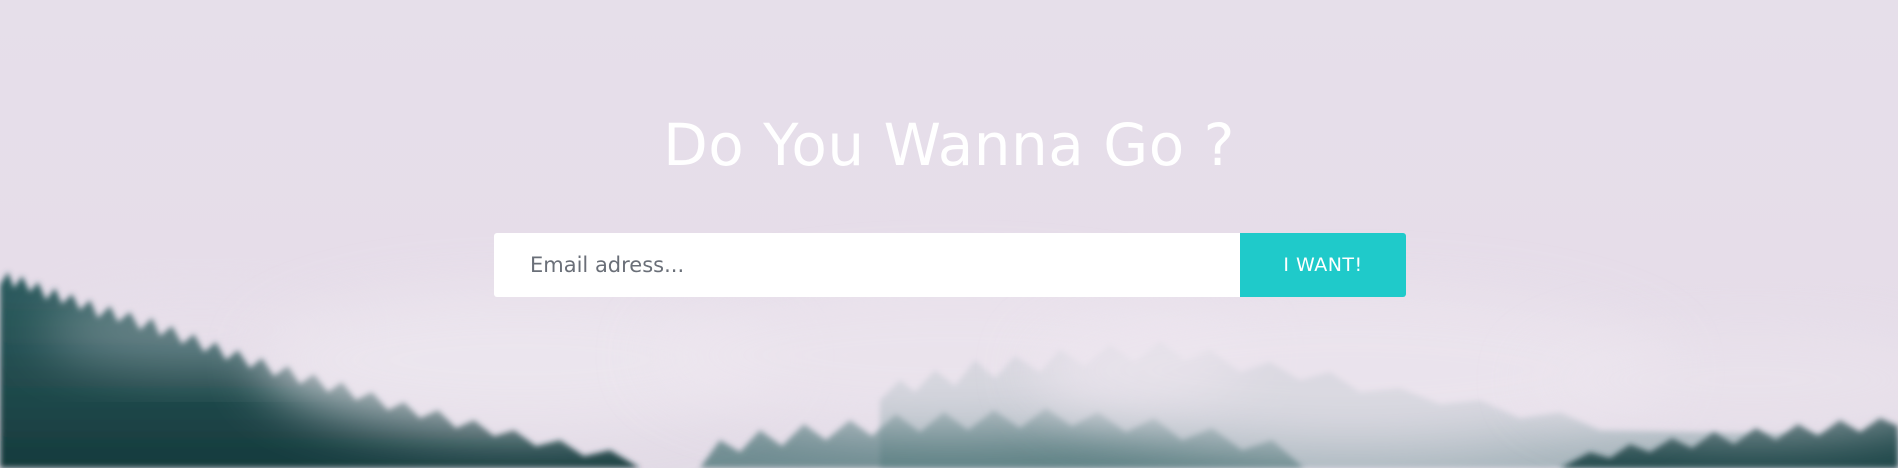 Image resolution: width=1898 pixels, height=468 pixels. What do you see at coordinates (949, 145) in the screenshot?
I see `hero-title: Do You Wanna Go ?` at bounding box center [949, 145].